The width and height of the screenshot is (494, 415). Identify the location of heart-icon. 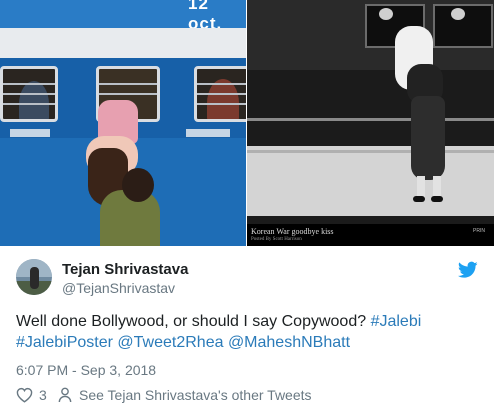
(24, 395).